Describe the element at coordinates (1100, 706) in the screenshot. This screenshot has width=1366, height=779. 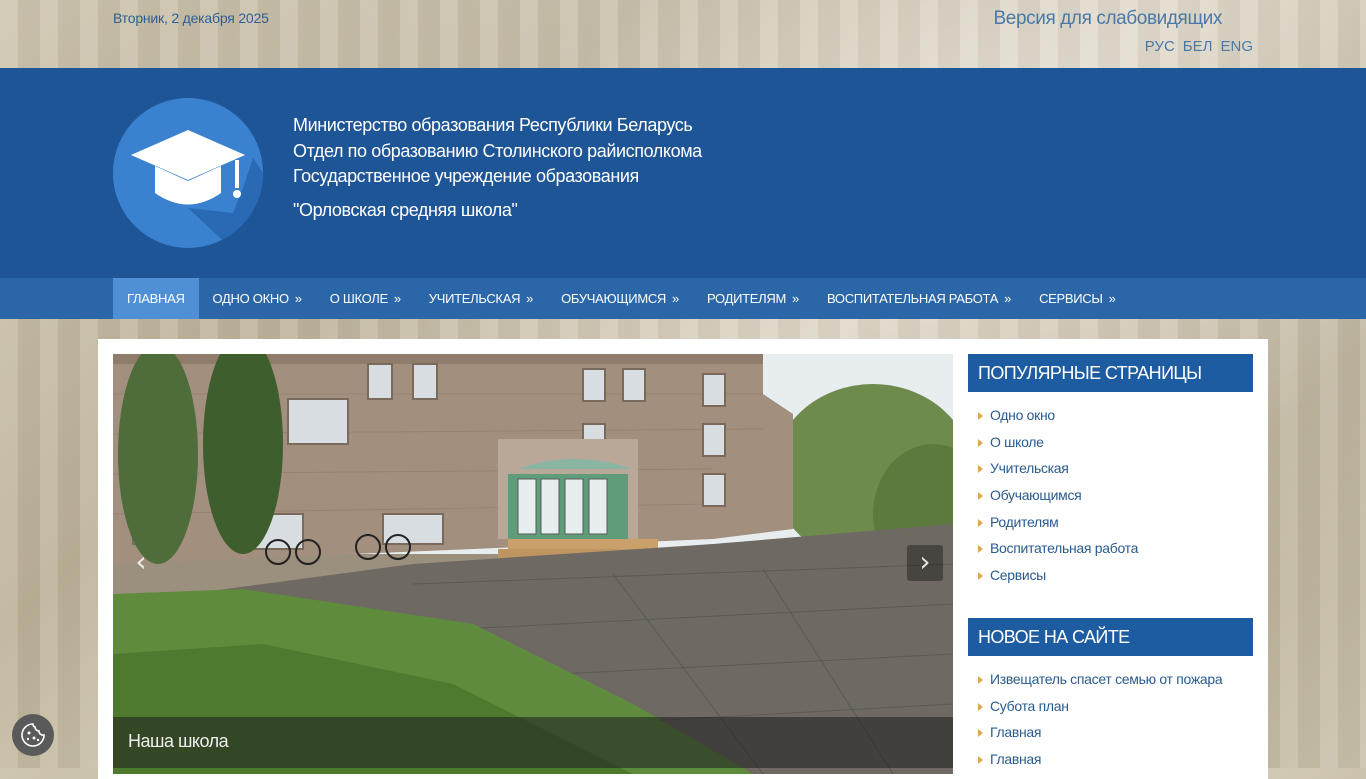
I see `new-link-2: Субота план` at that location.